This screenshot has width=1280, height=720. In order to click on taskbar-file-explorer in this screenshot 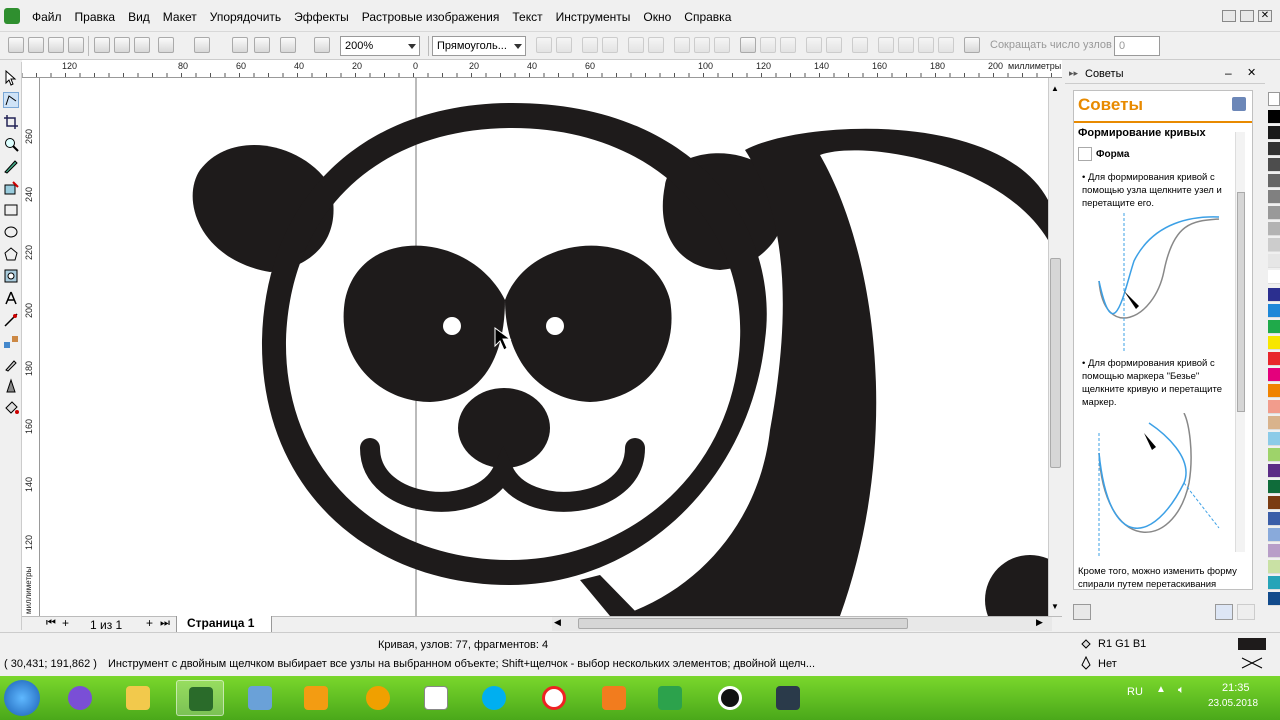, I will do `click(138, 698)`.